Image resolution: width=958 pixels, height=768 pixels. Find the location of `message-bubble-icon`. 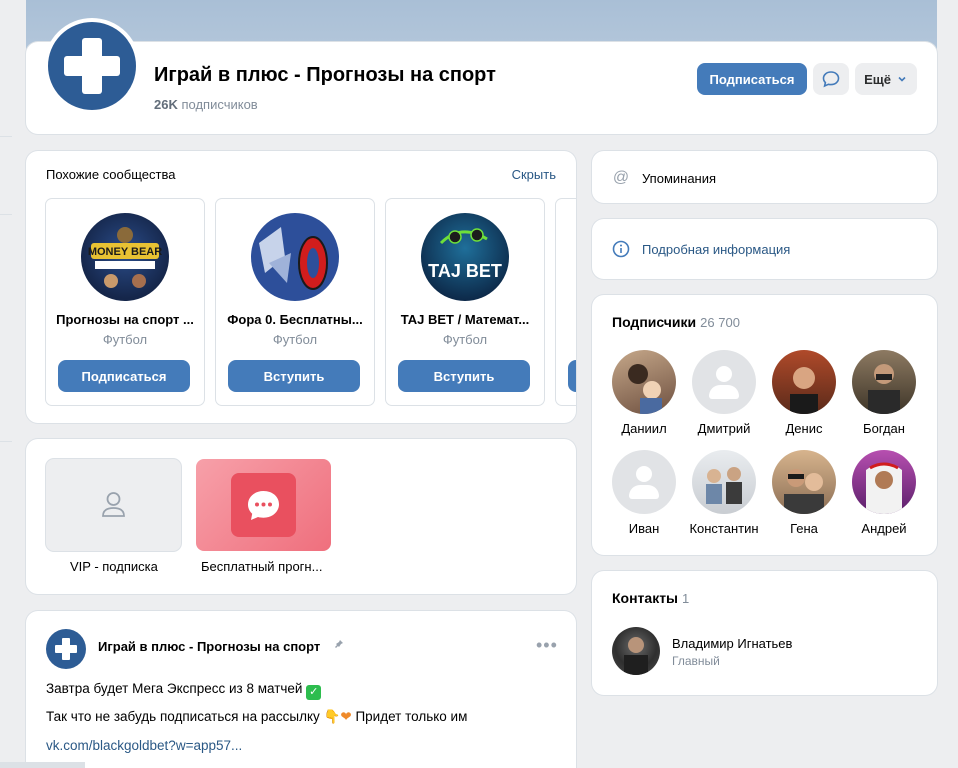

message-bubble-icon is located at coordinates (831, 79).